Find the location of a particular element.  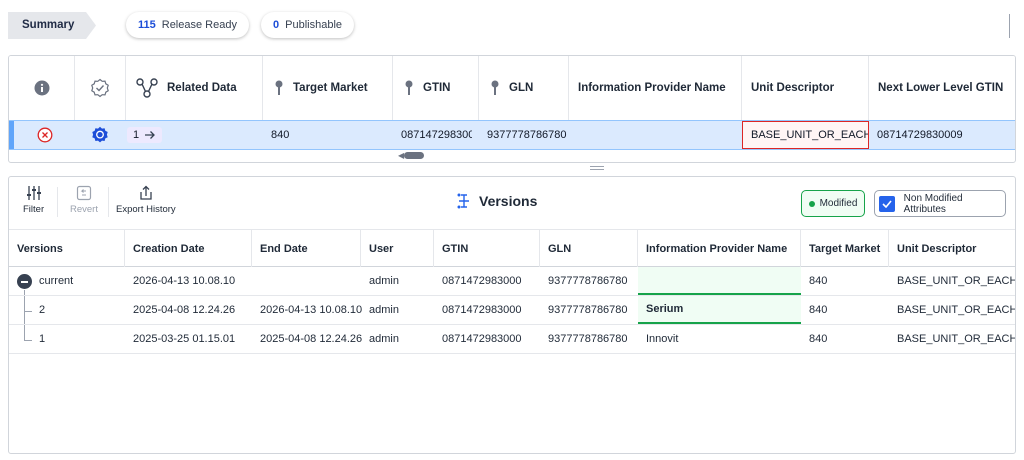

non-modified-attributes-toggle: Non Modified Attributes is located at coordinates (940, 203).